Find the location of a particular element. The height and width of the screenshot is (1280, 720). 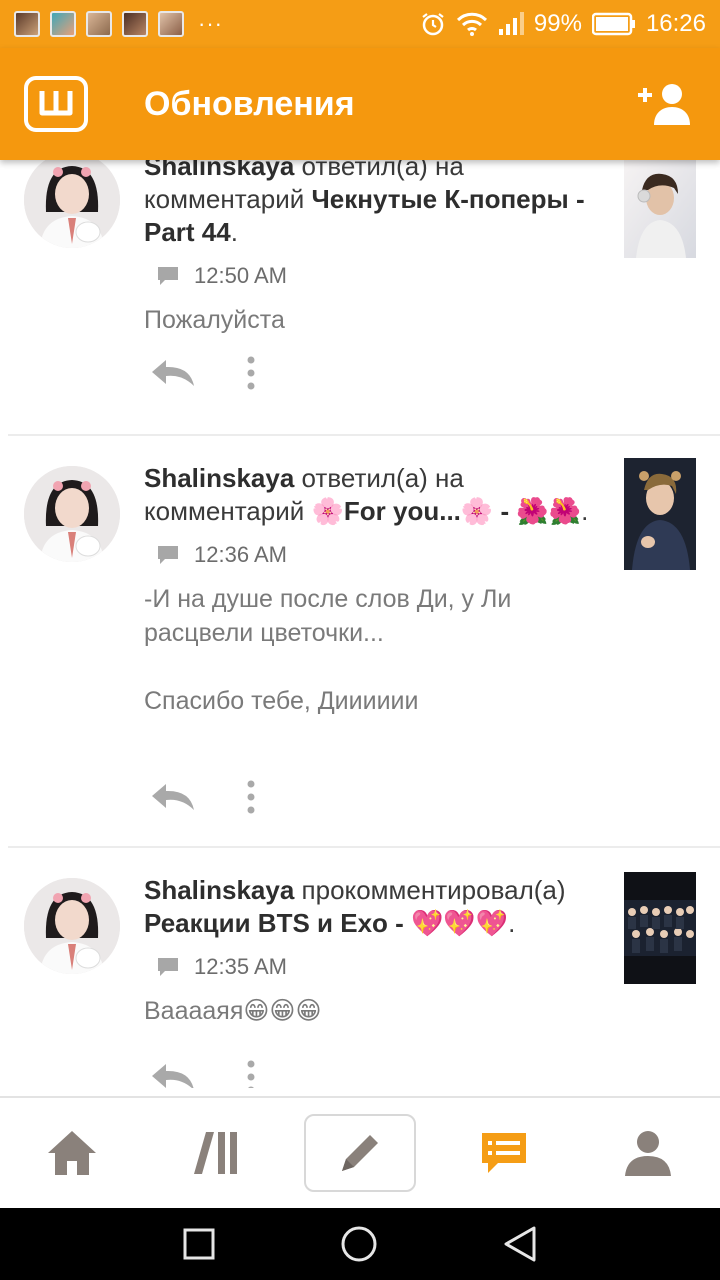

home-icon is located at coordinates (72, 1153).